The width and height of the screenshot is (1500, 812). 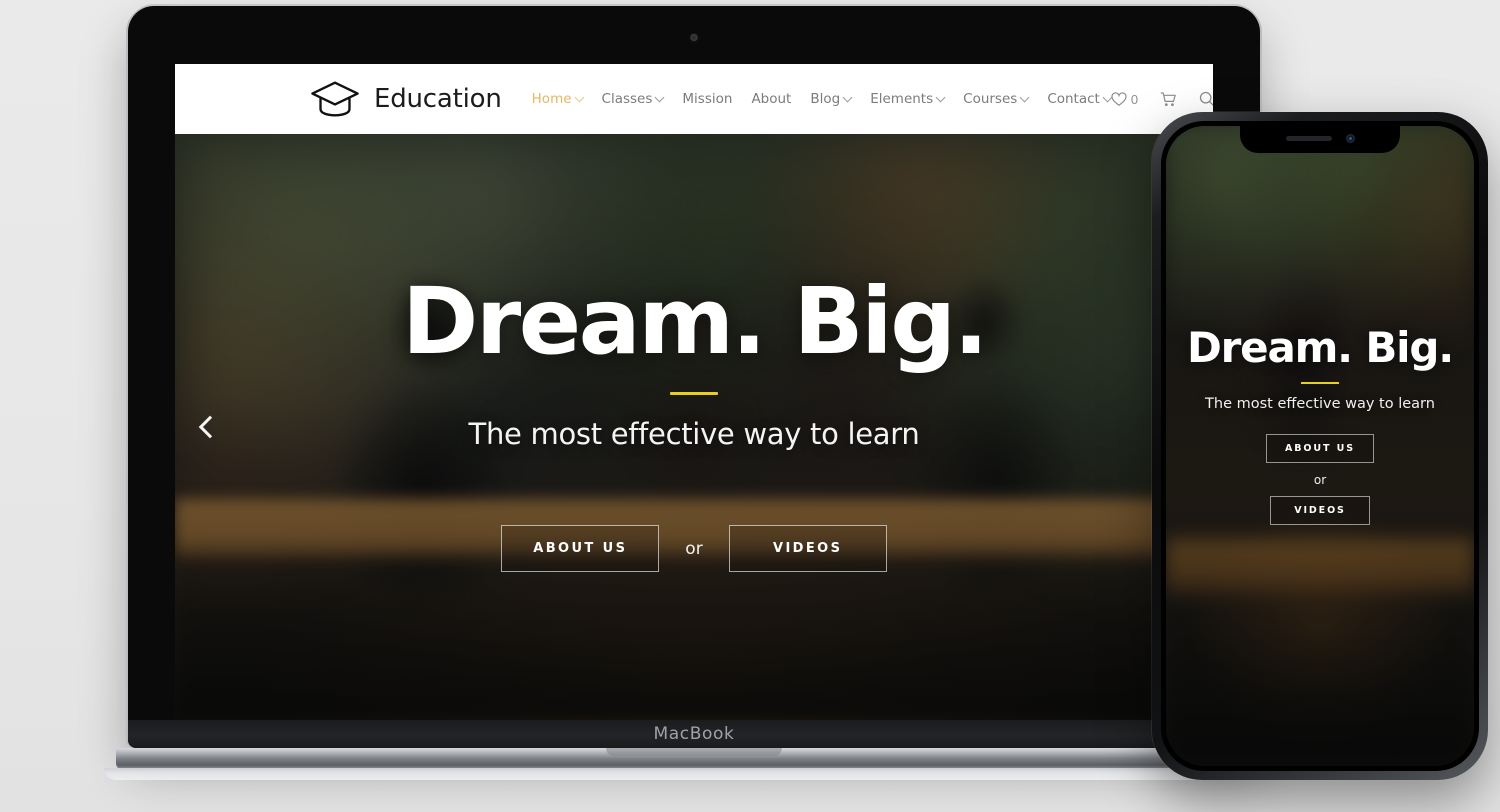 I want to click on macbook-chin: MacBook, so click(x=694, y=734).